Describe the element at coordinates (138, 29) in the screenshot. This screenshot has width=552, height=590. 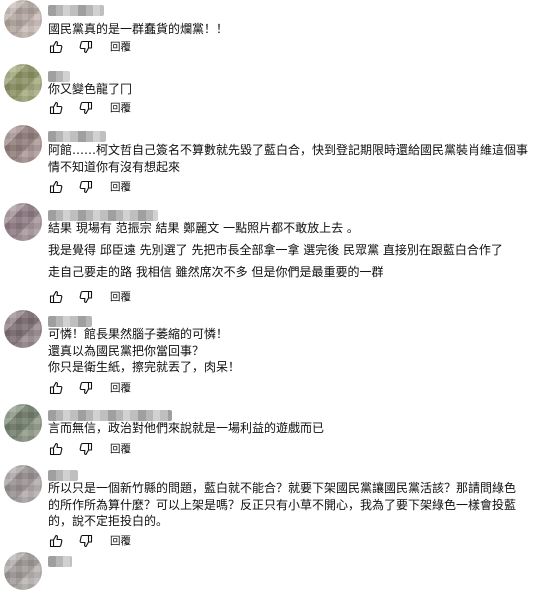
I see `comment-text-line: 國民黨真的是一群蠢貨的爛黨！！` at that location.